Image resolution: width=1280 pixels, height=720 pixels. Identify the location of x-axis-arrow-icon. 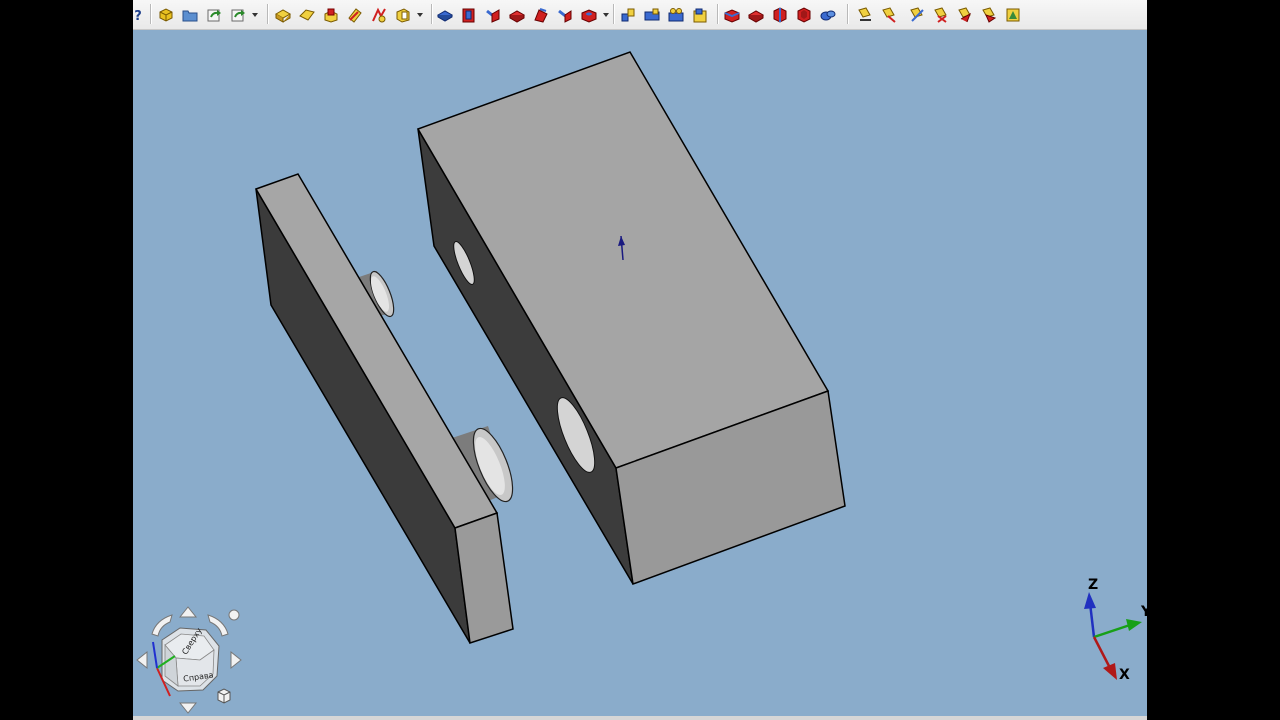
(1110, 671).